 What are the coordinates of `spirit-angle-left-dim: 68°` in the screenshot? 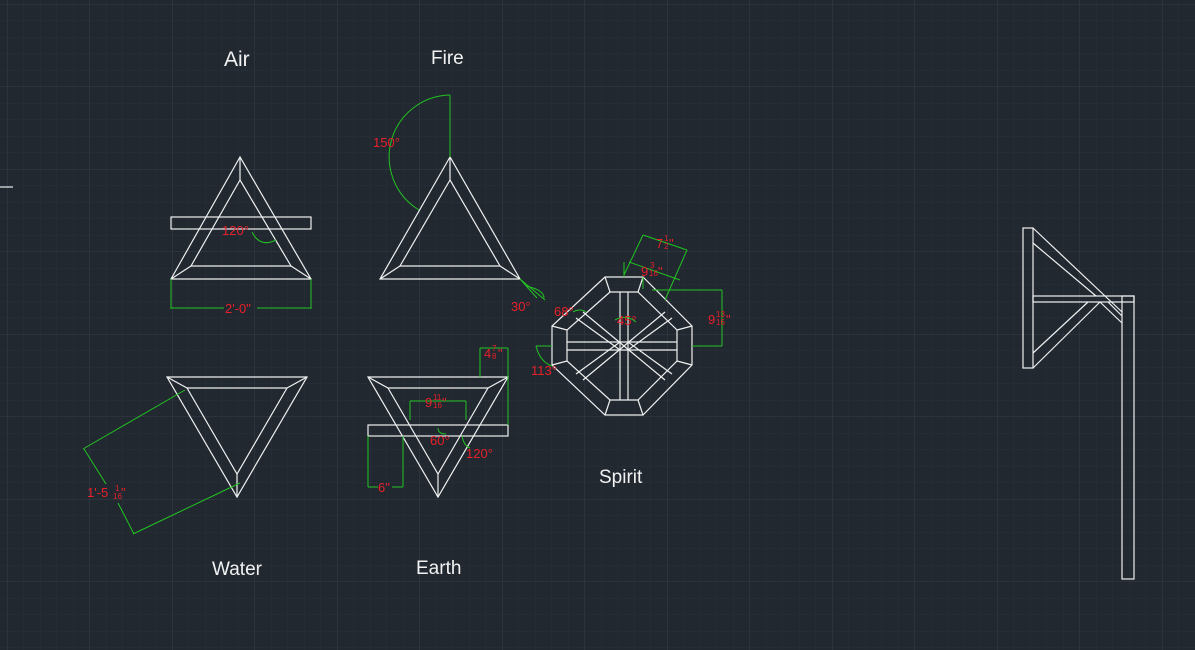 It's located at (564, 311).